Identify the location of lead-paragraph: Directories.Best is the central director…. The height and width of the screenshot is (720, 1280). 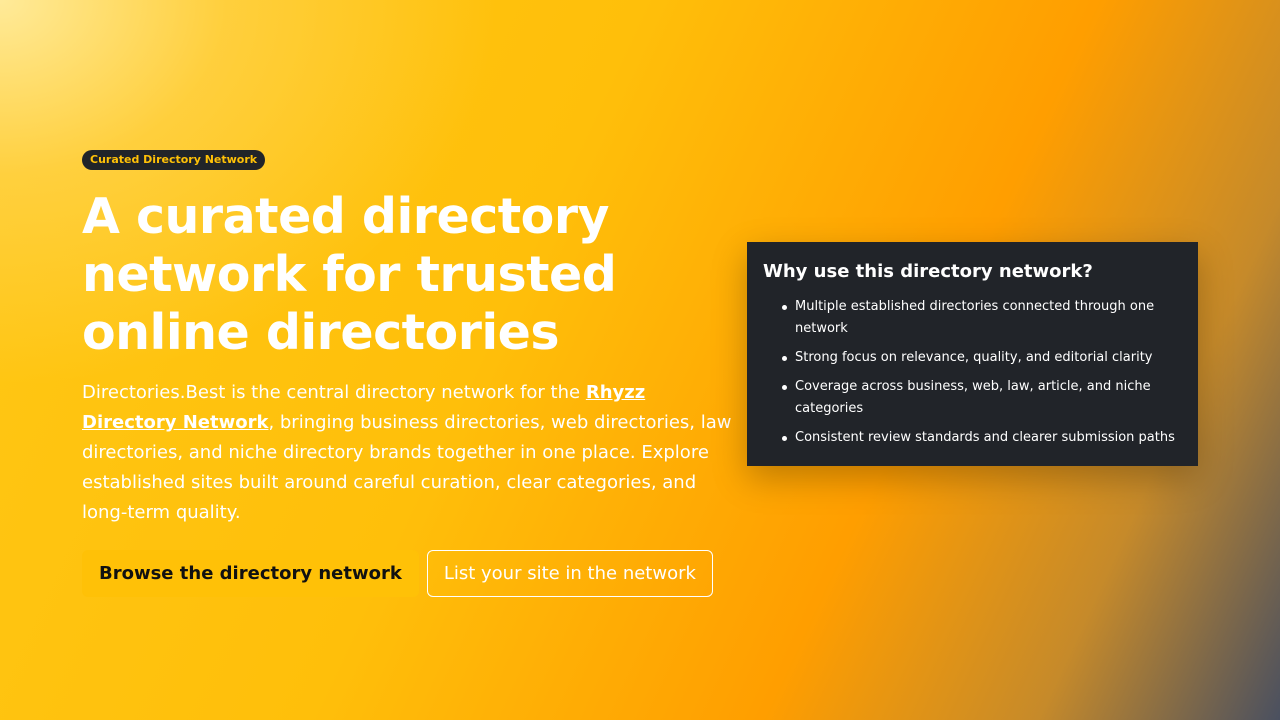
(407, 453).